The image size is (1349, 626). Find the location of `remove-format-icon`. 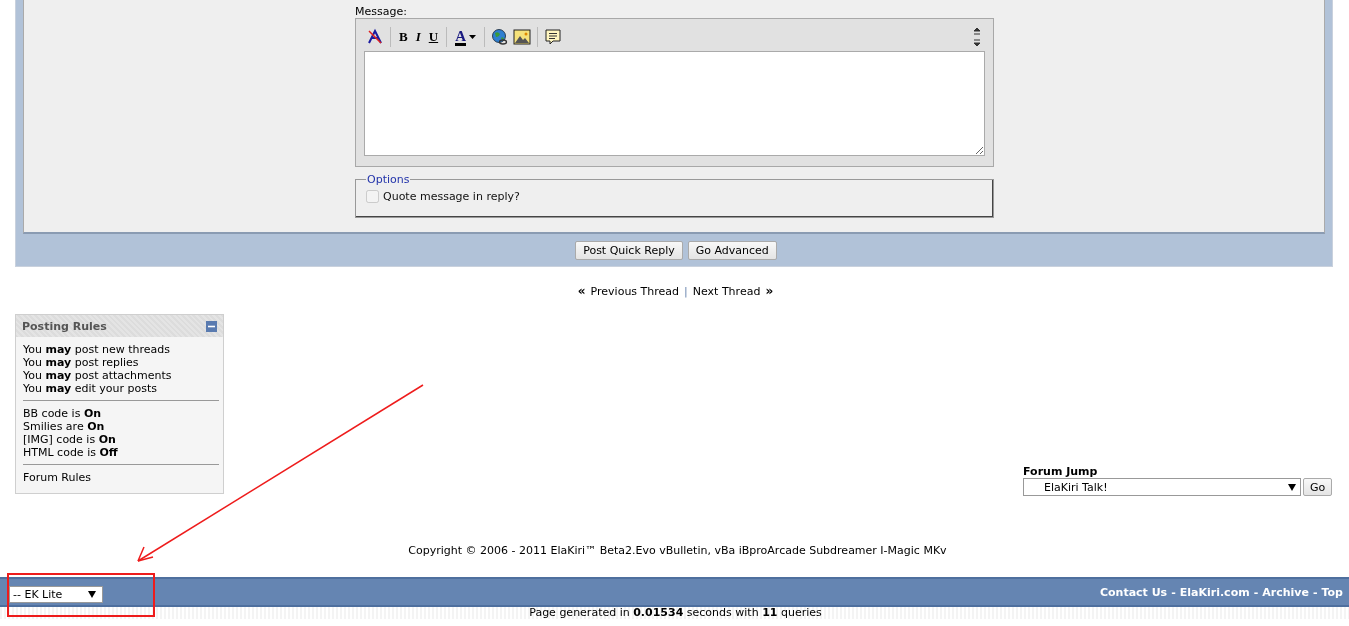

remove-format-icon is located at coordinates (375, 37).